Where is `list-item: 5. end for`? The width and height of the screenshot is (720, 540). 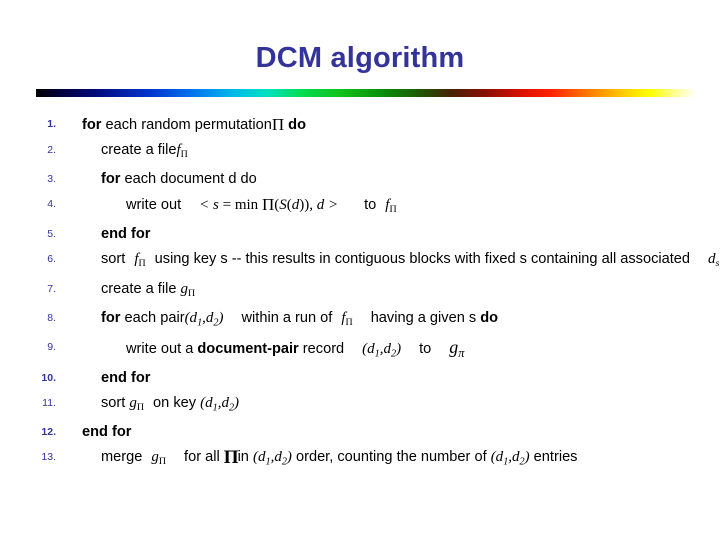 list-item: 5. end for is located at coordinates (360, 234).